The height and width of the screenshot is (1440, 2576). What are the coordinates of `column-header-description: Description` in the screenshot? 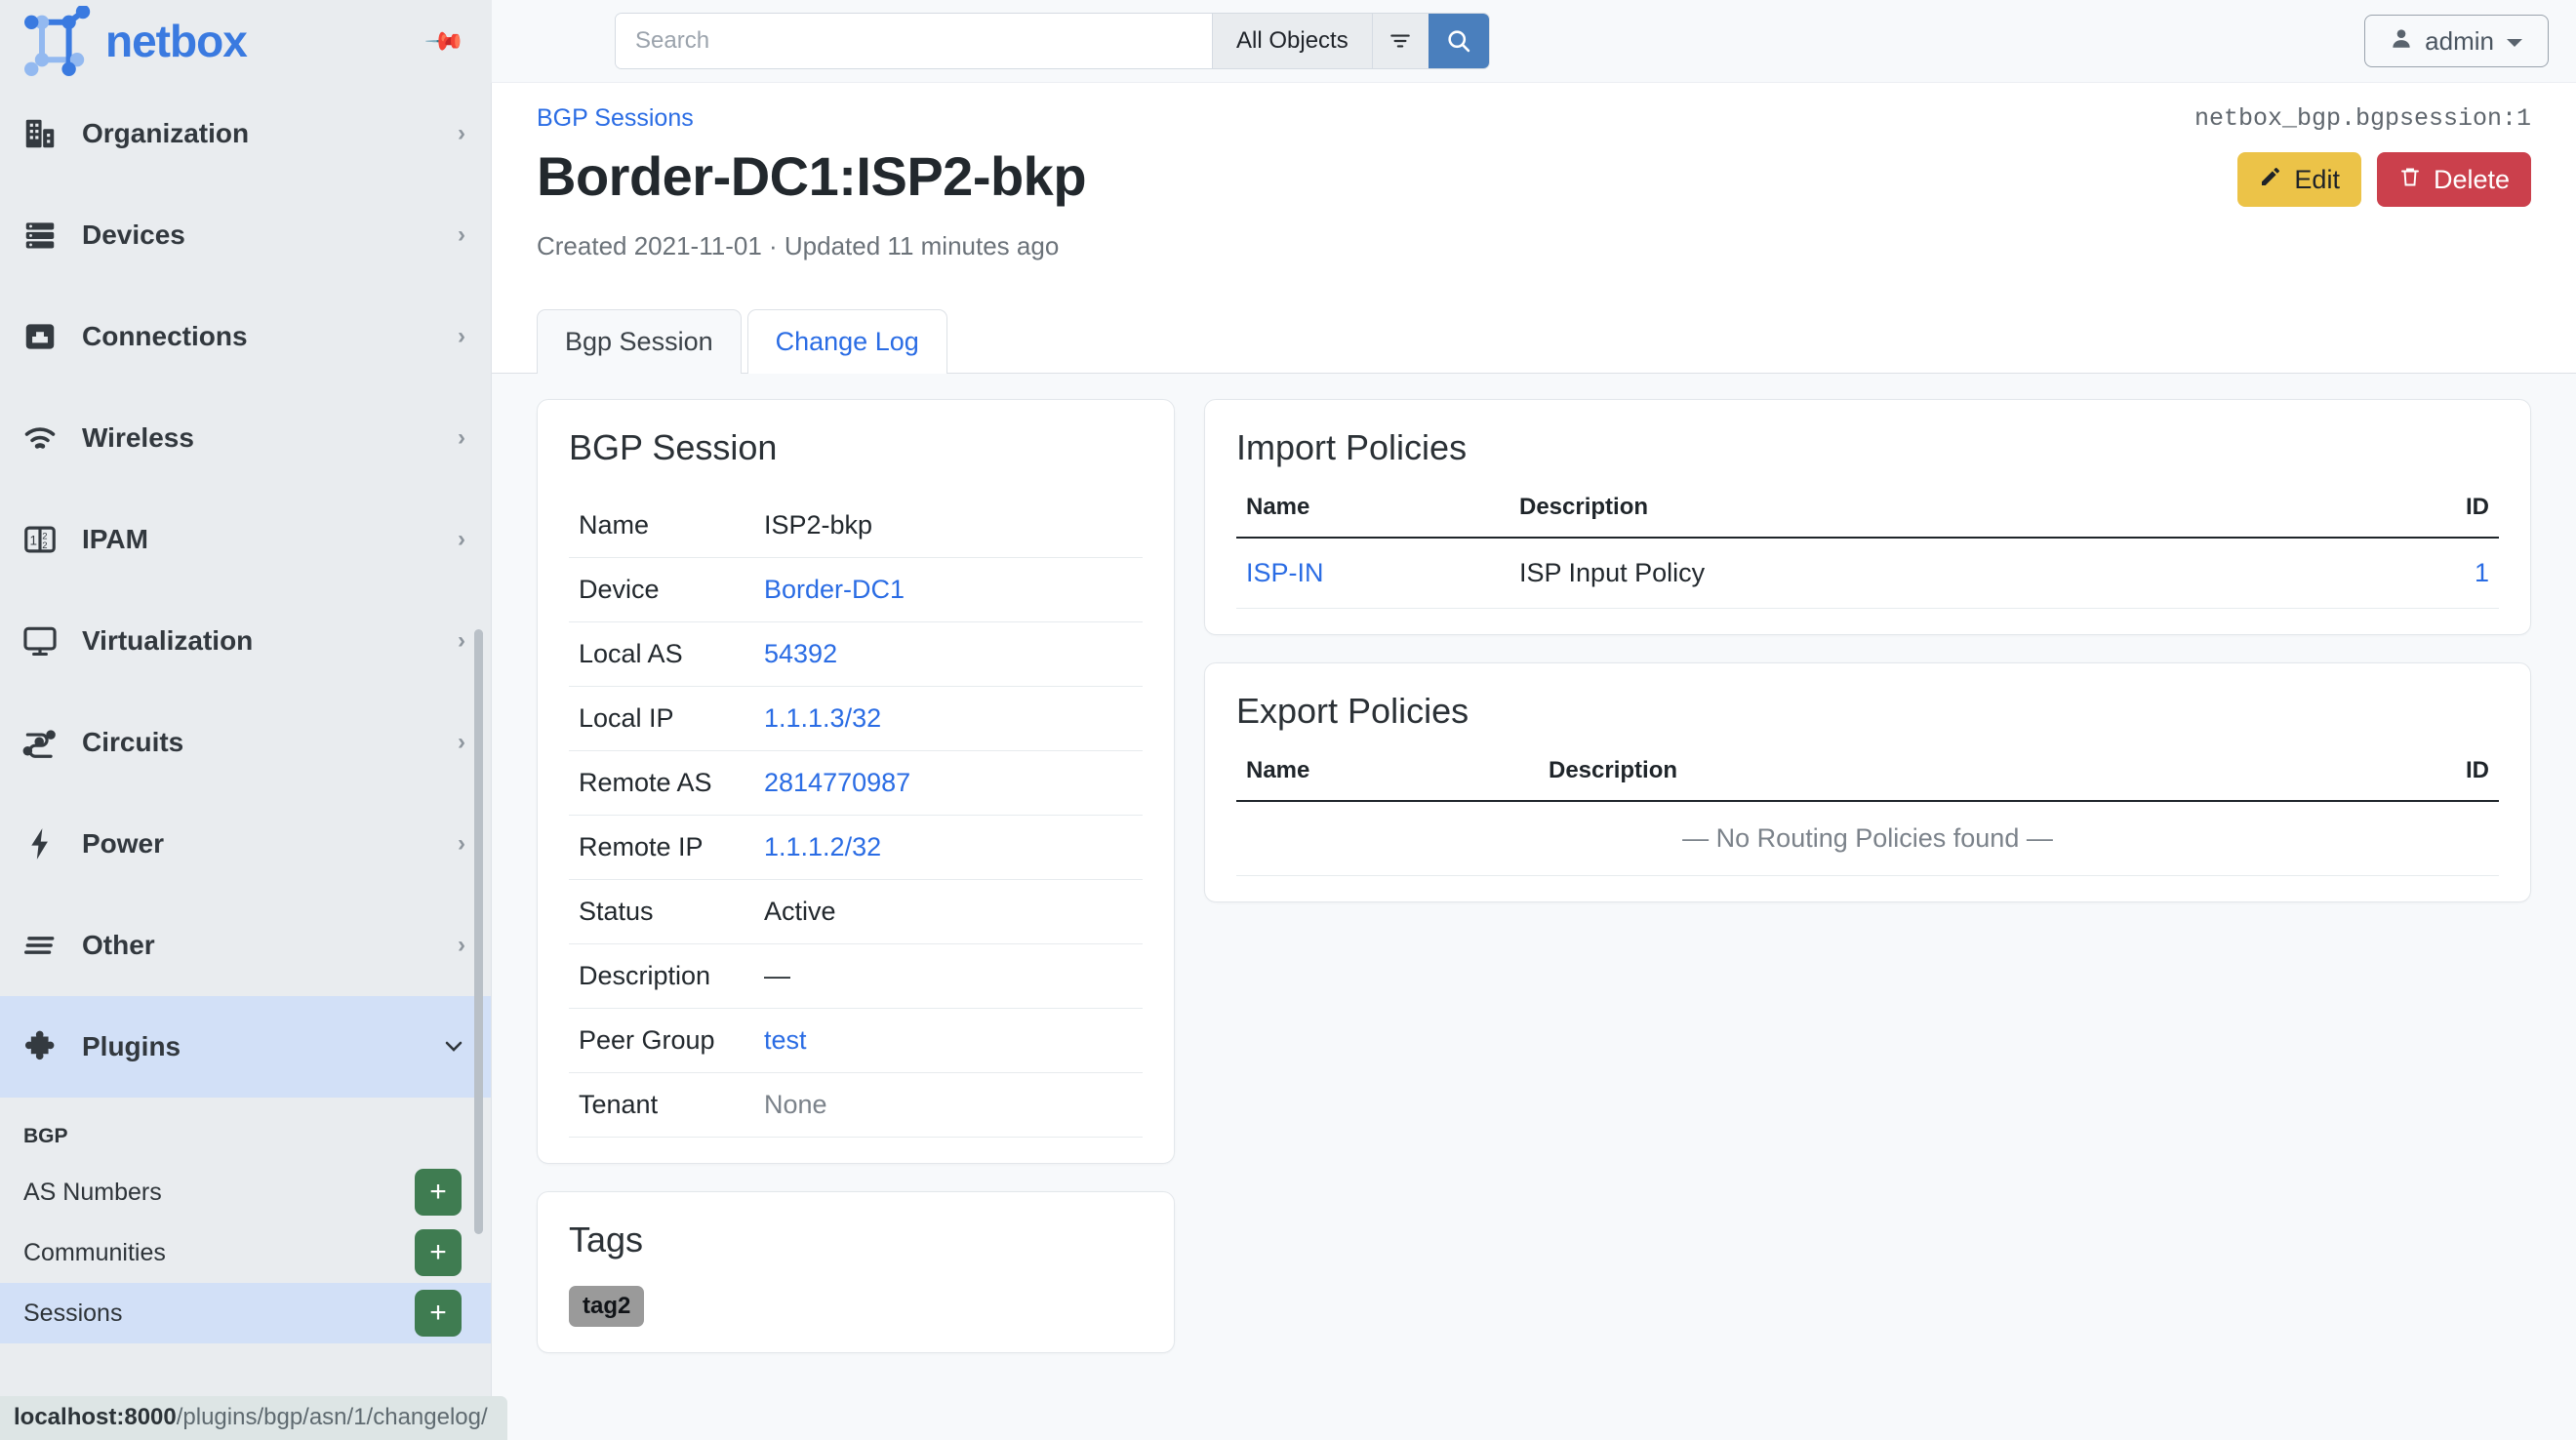 It's located at (1955, 779).